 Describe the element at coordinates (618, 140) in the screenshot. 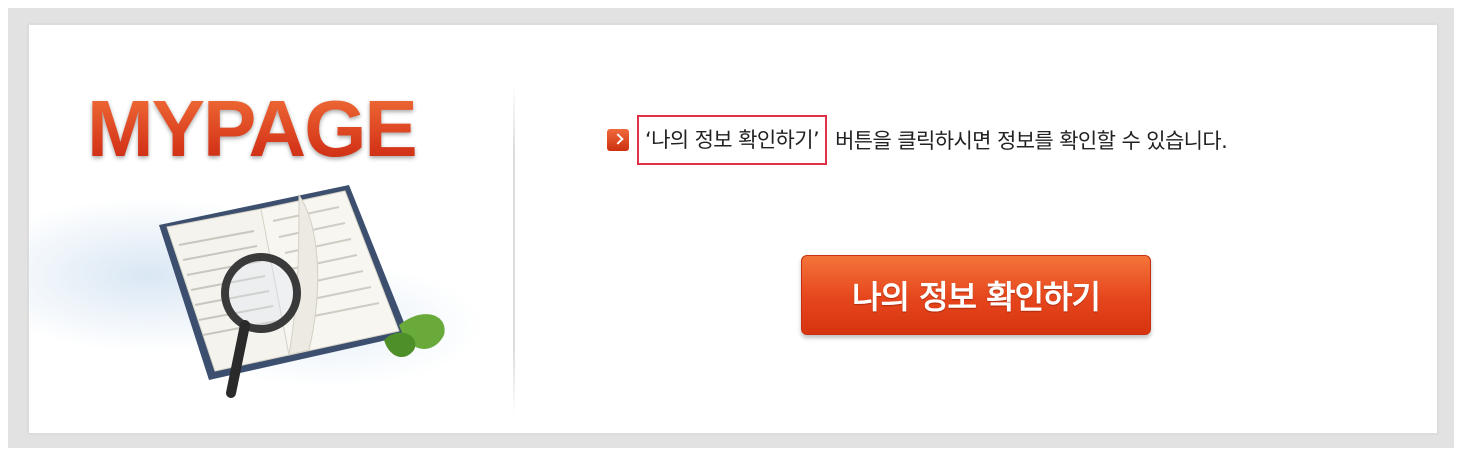

I see `red-arrow-bullet-icon` at that location.